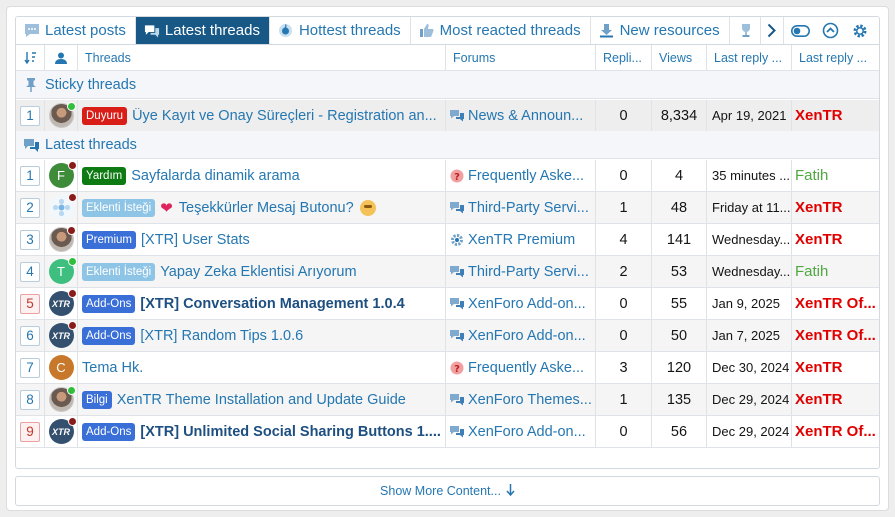  I want to click on views-count: 4, so click(679, 175).